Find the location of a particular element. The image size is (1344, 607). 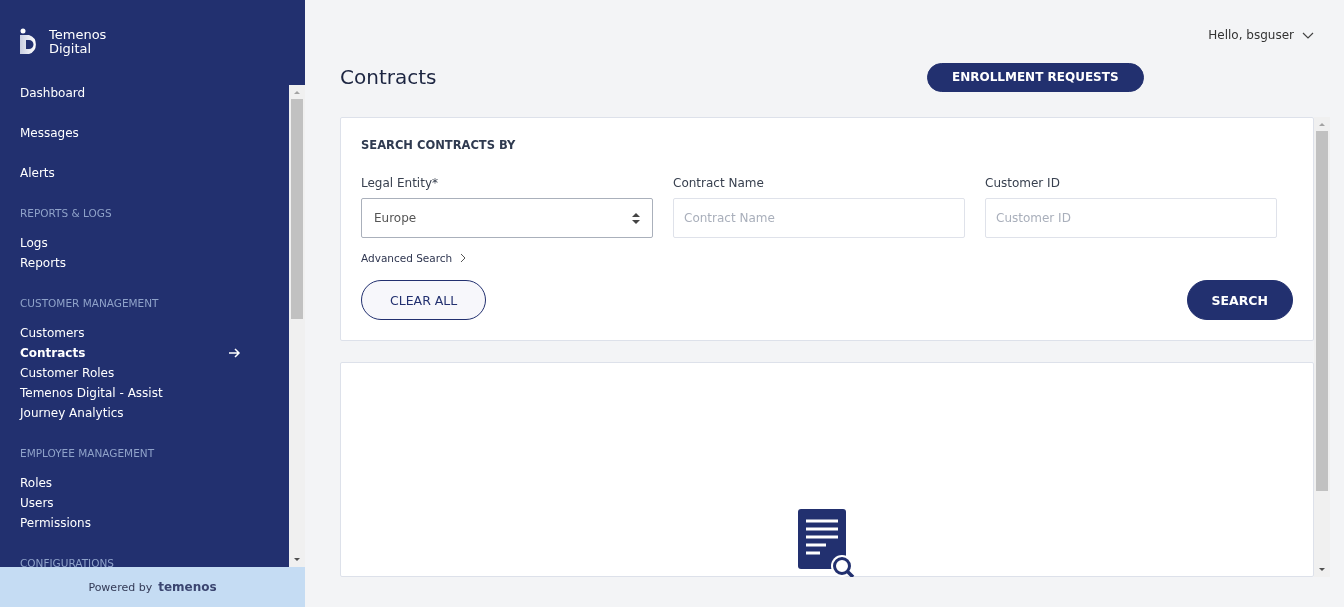

logo-text: Temenos Digital is located at coordinates (78, 42).